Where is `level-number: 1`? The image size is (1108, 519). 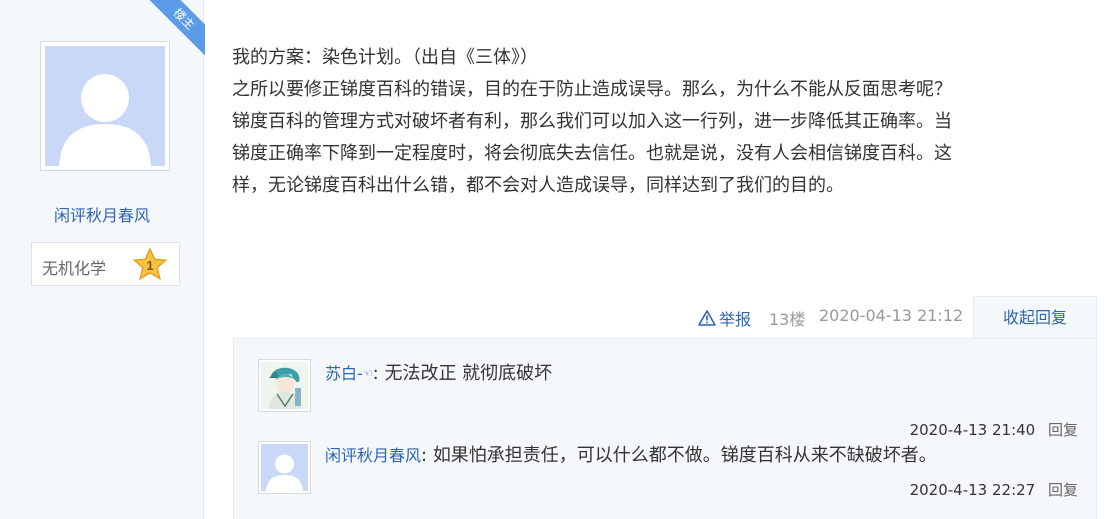 level-number: 1 is located at coordinates (149, 265).